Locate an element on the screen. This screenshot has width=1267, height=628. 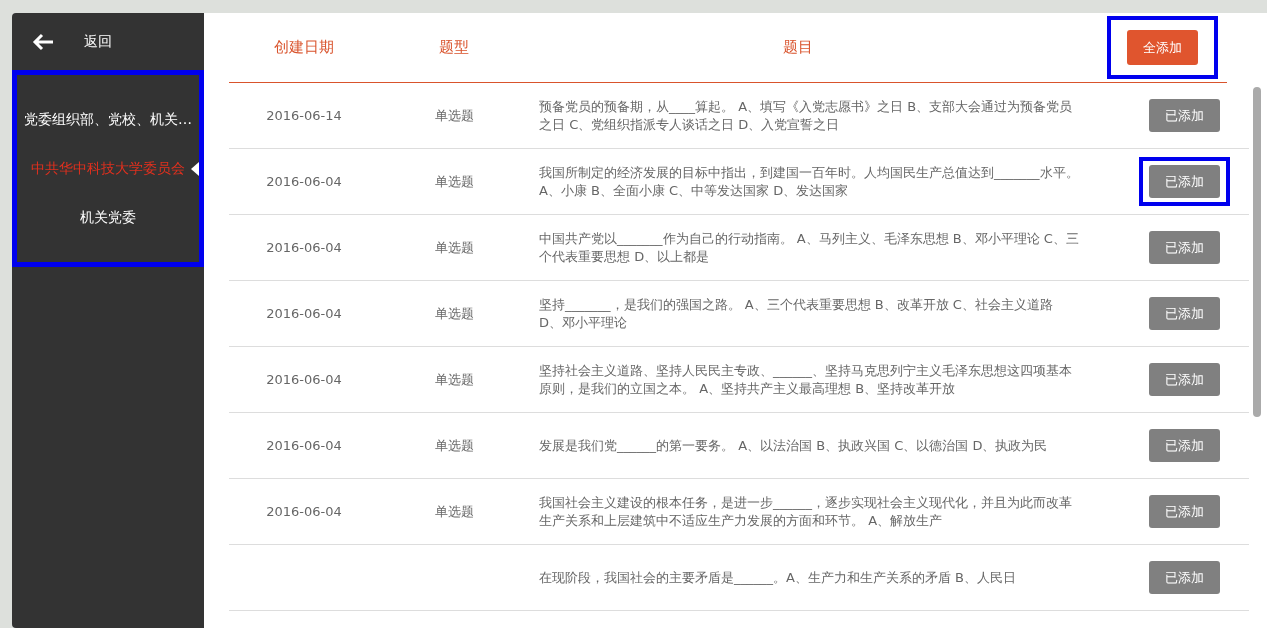
back-arrow-icon is located at coordinates (43, 41).